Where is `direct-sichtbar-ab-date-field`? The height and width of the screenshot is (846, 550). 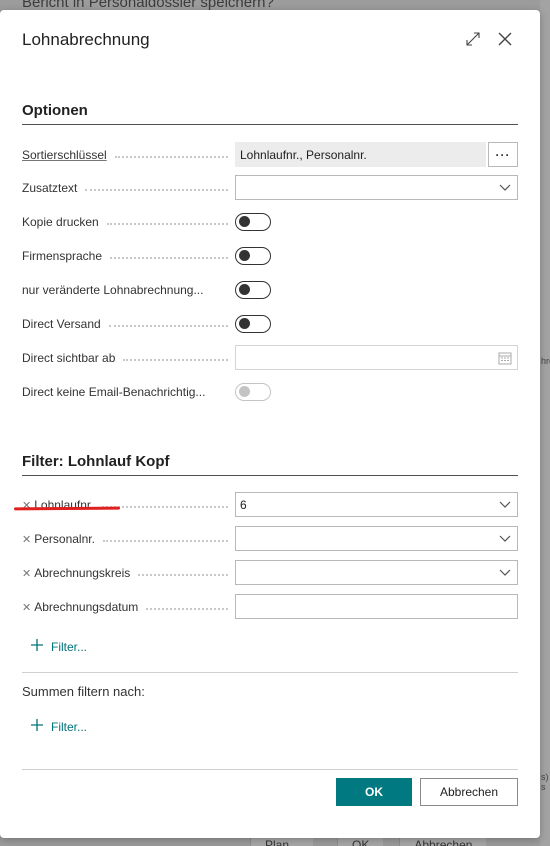 direct-sichtbar-ab-date-field is located at coordinates (376, 357).